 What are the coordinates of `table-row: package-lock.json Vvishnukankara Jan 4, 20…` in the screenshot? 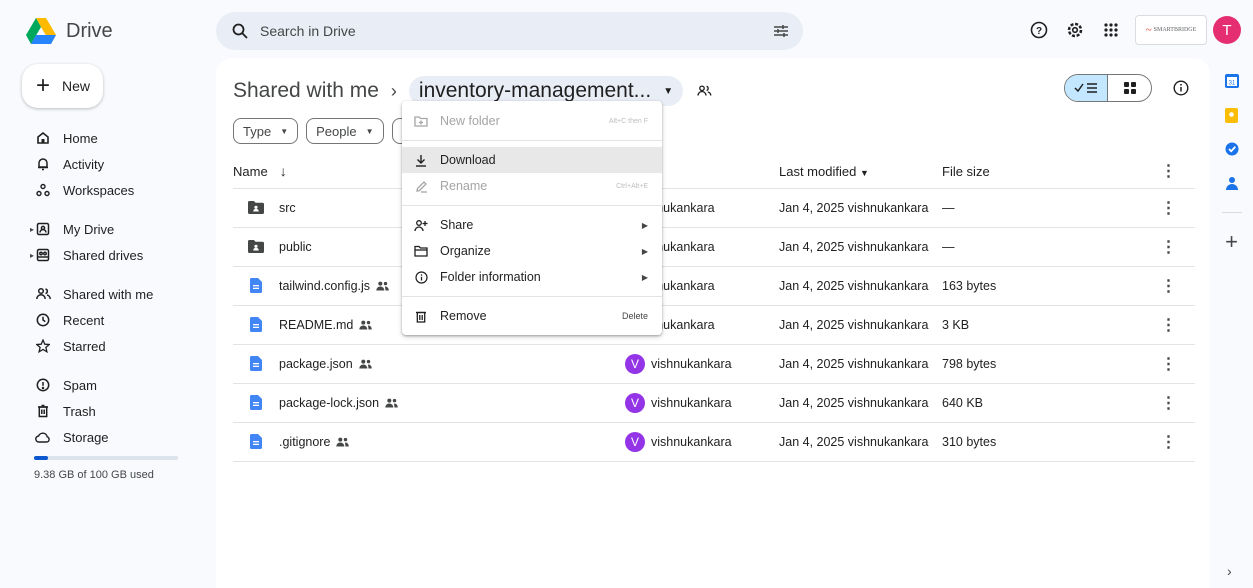 It's located at (714, 403).